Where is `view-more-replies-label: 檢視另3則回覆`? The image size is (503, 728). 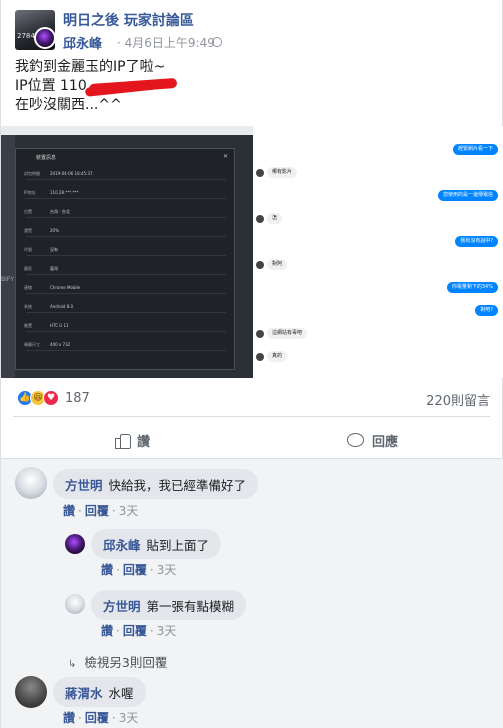 view-more-replies-label: 檢視另3則回覆 is located at coordinates (126, 662).